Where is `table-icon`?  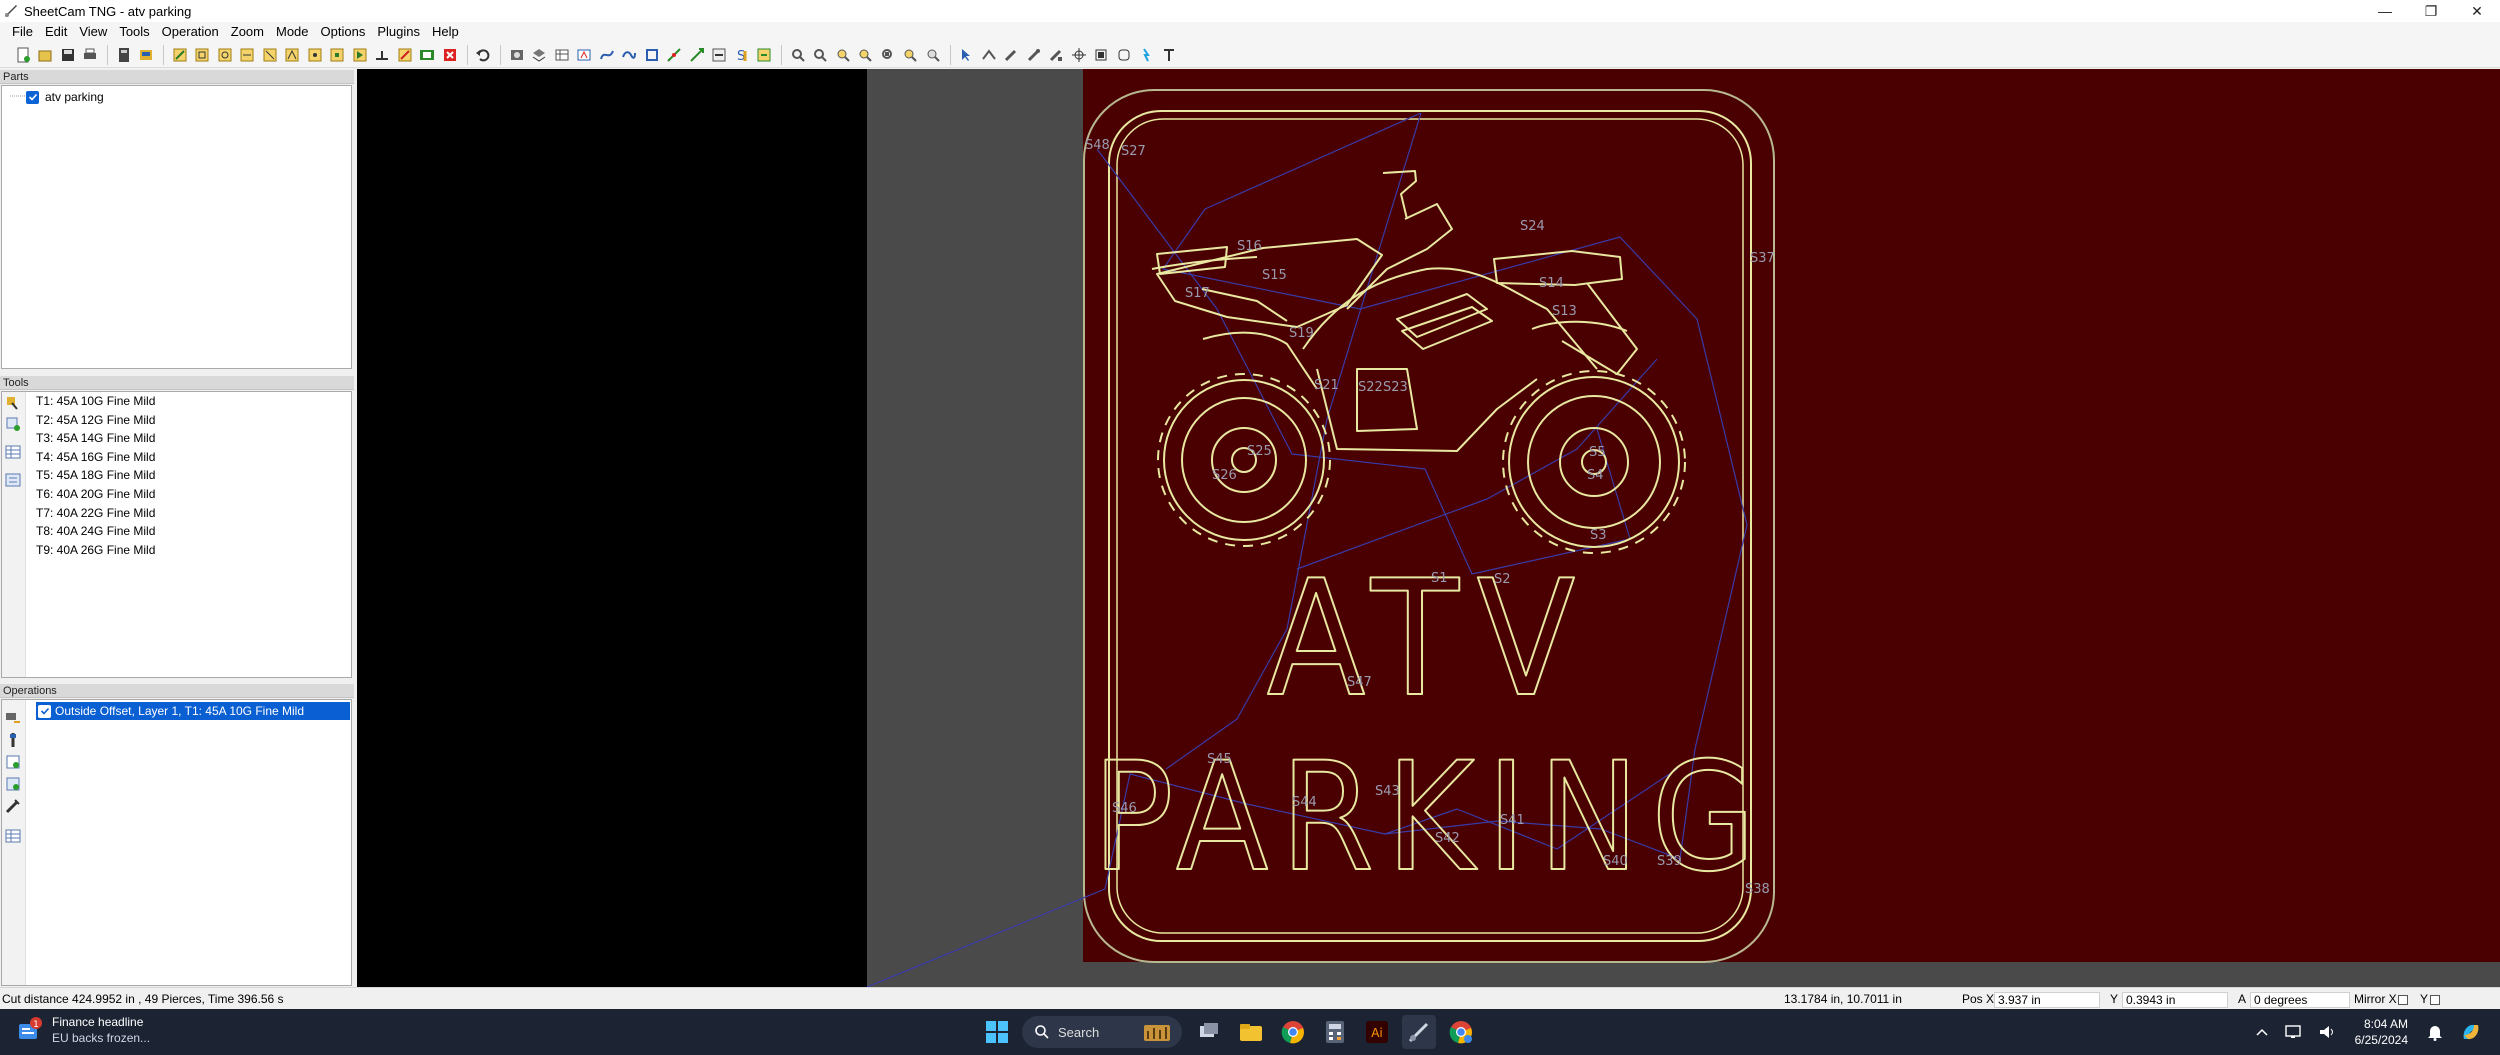 table-icon is located at coordinates (561, 54).